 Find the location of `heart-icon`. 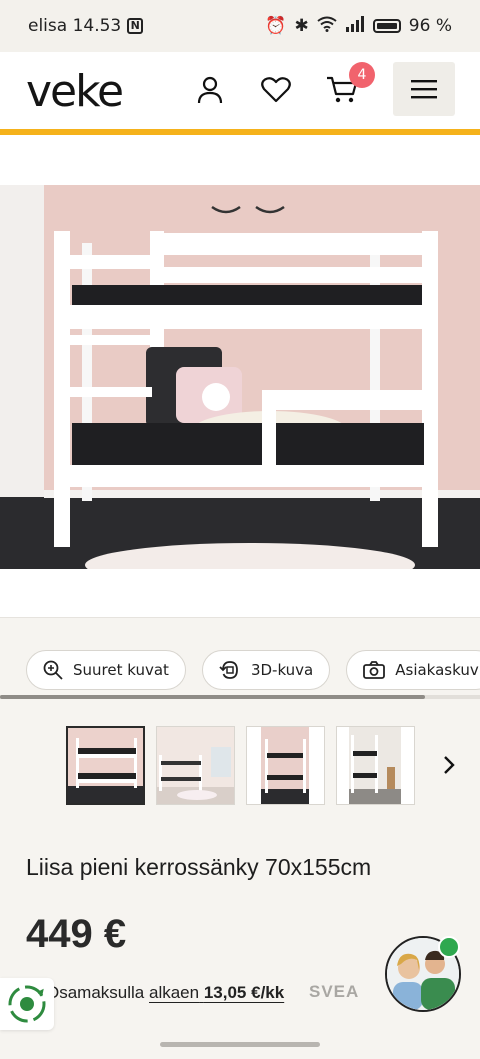

heart-icon is located at coordinates (276, 90).